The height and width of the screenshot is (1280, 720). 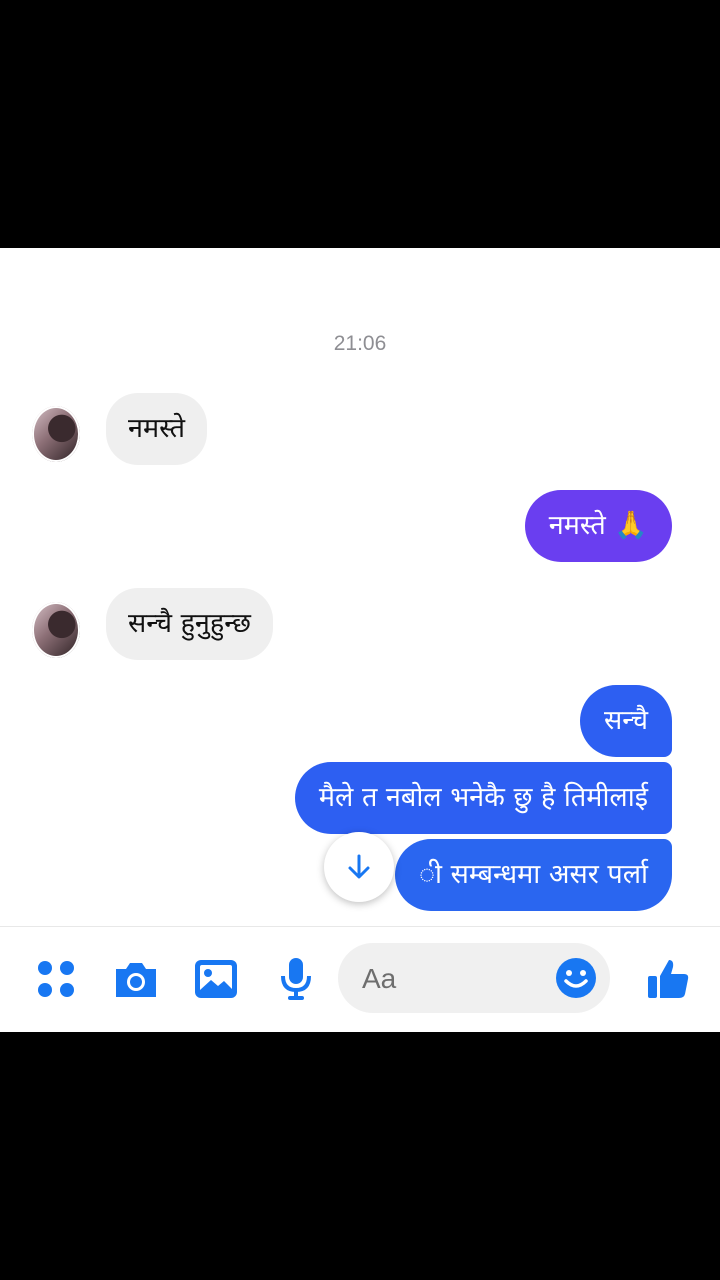 I want to click on emoji-icon, so click(x=576, y=978).